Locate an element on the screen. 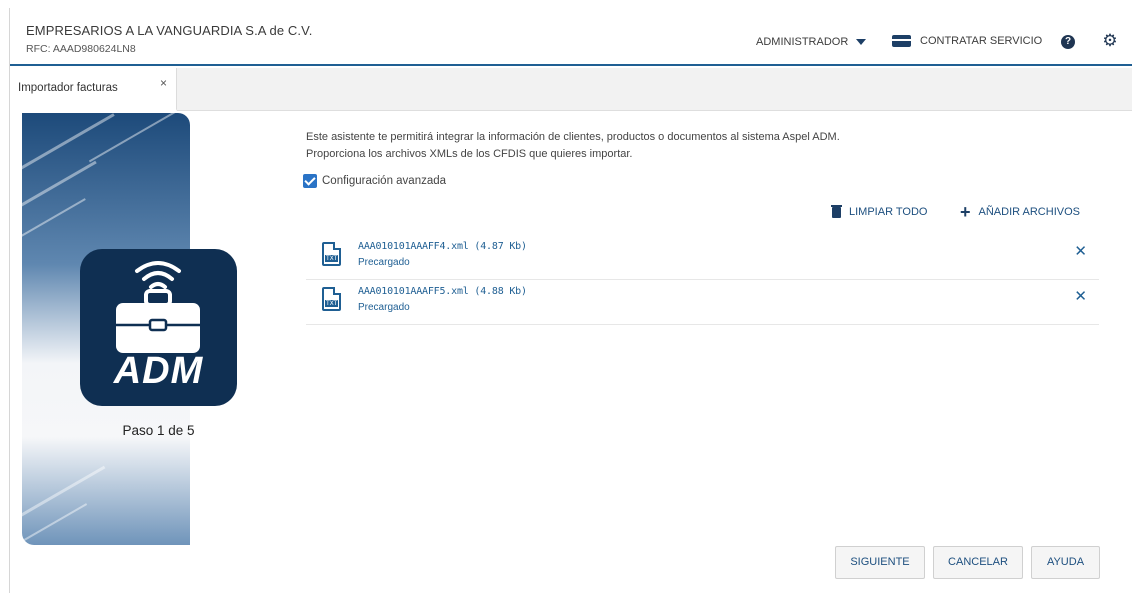  question-circle-icon: ? is located at coordinates (1068, 42).